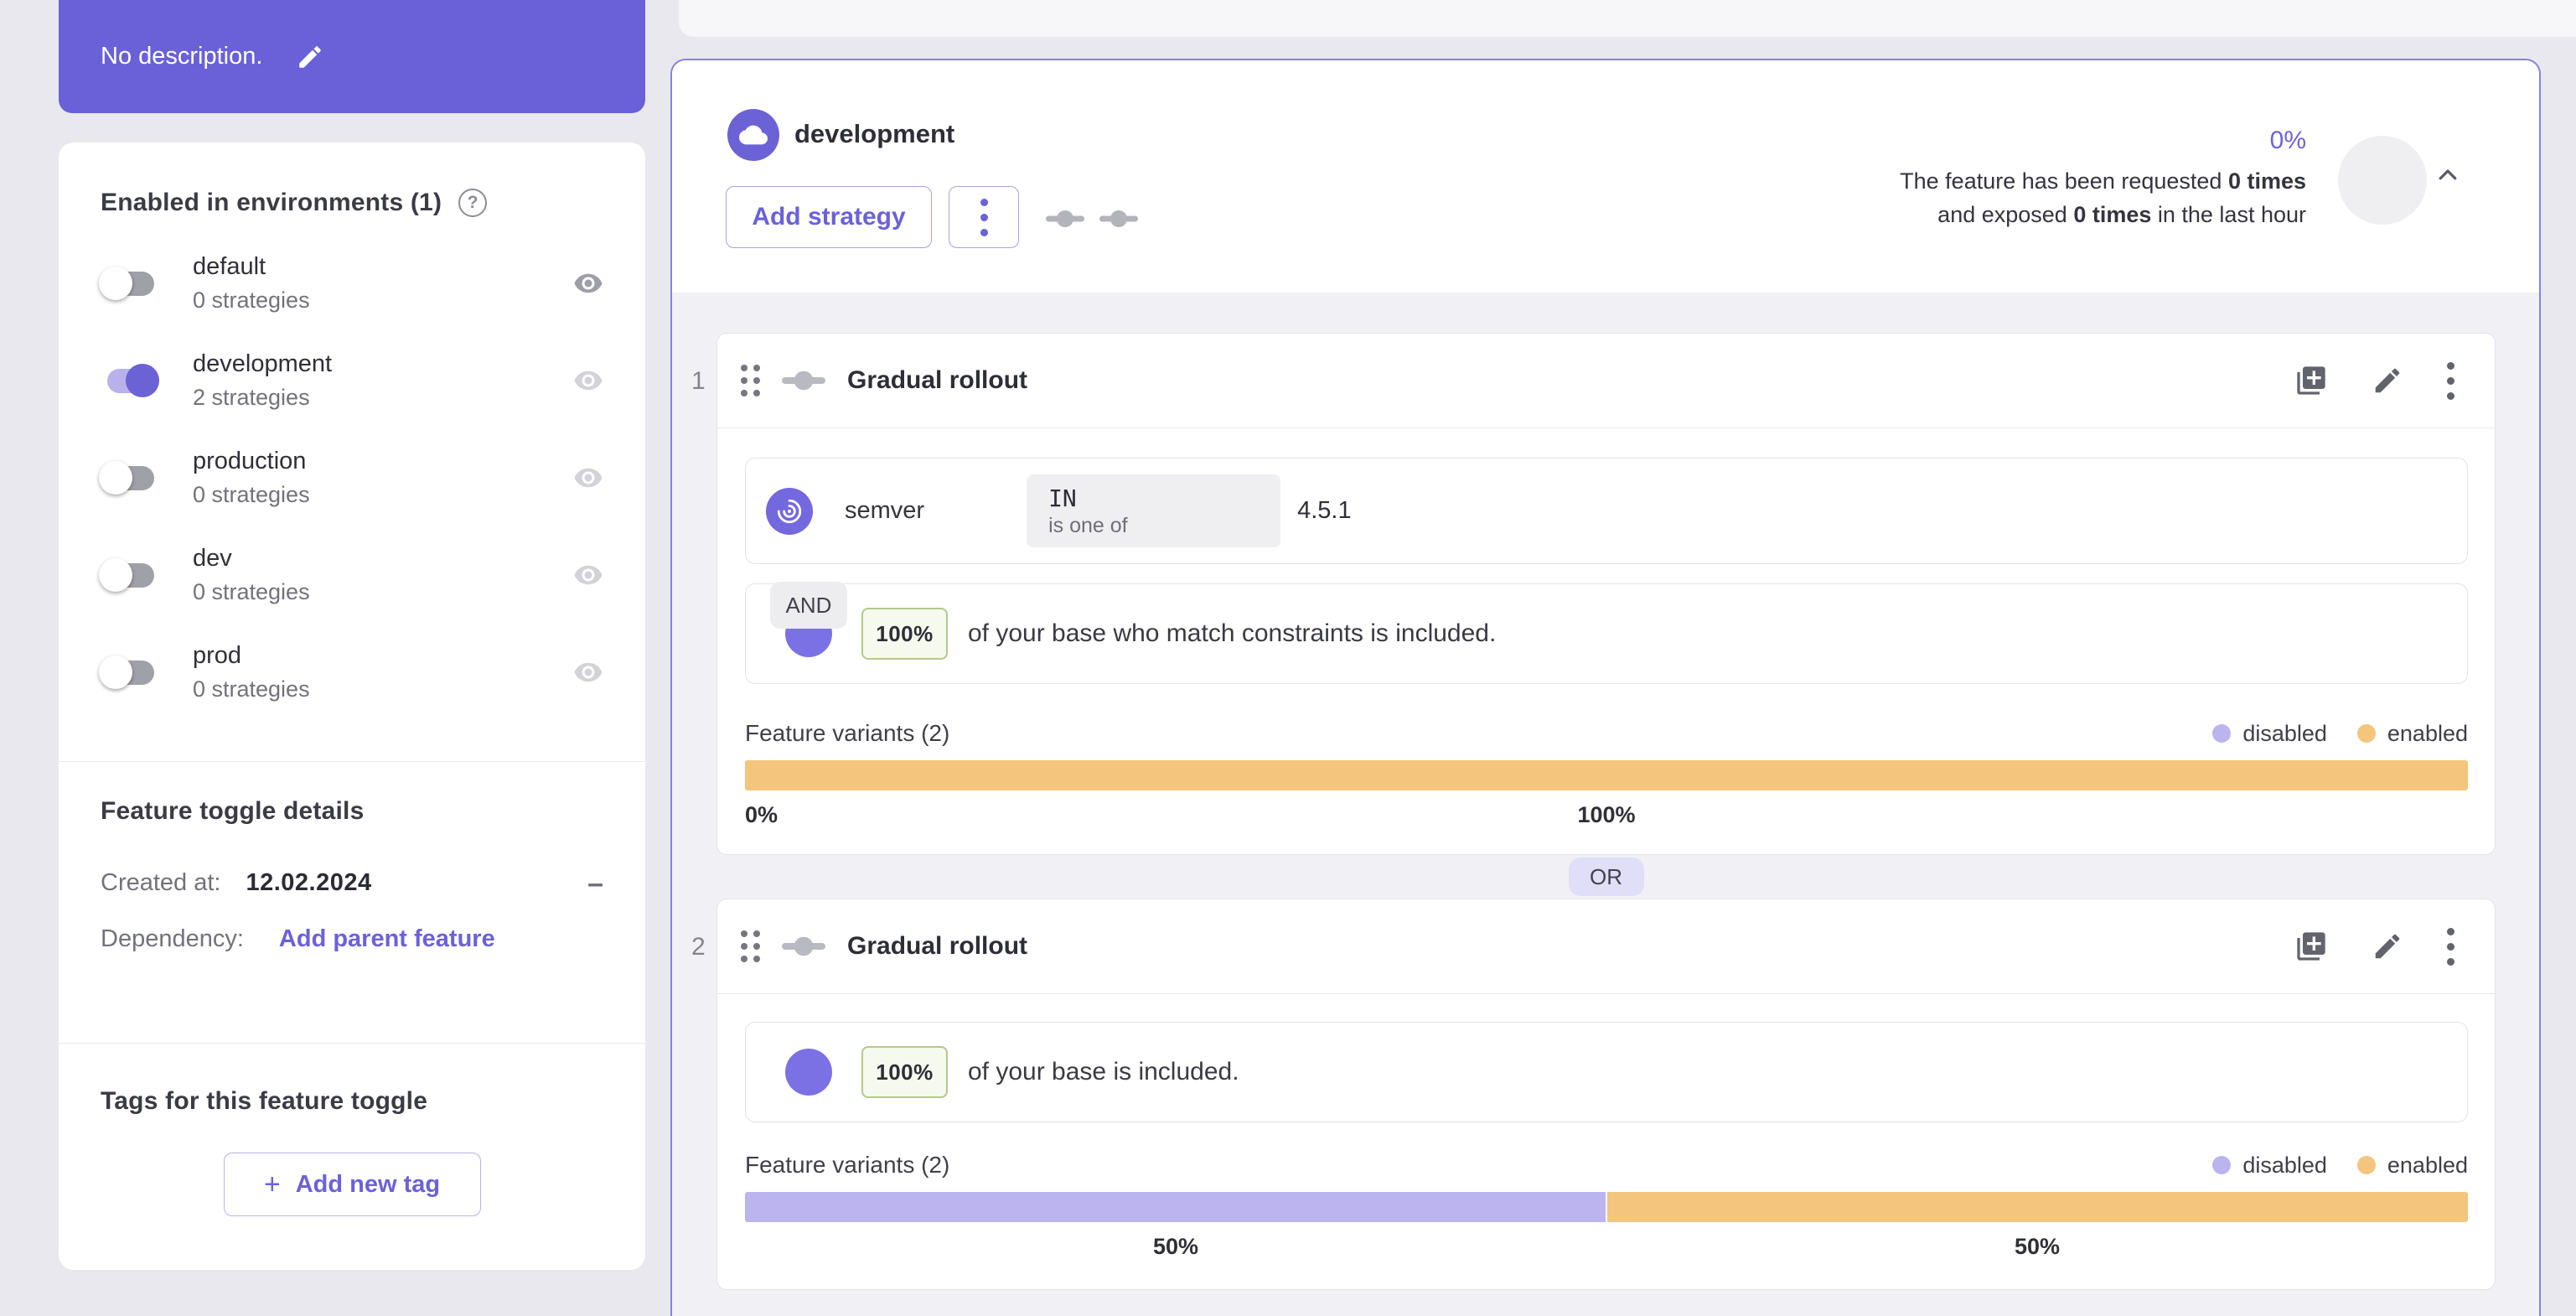  What do you see at coordinates (309, 882) in the screenshot?
I see `created-at-value: 12.02.2024` at bounding box center [309, 882].